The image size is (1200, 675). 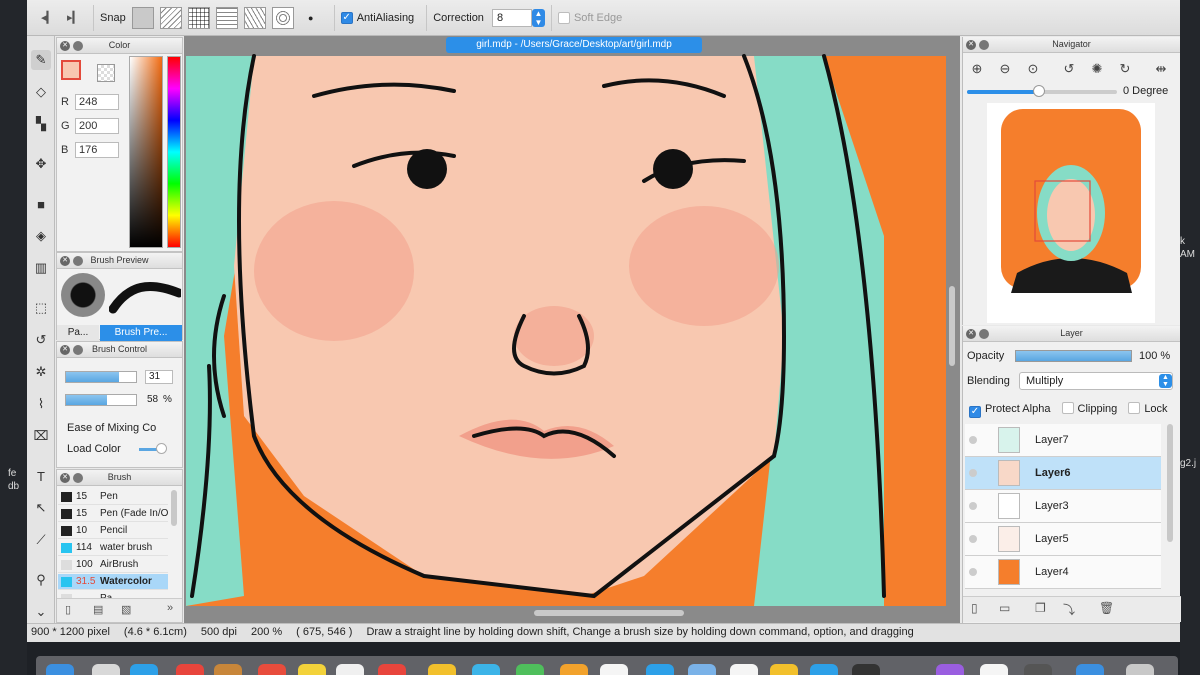 I want to click on snap-radial-icon, so click(x=254, y=17).